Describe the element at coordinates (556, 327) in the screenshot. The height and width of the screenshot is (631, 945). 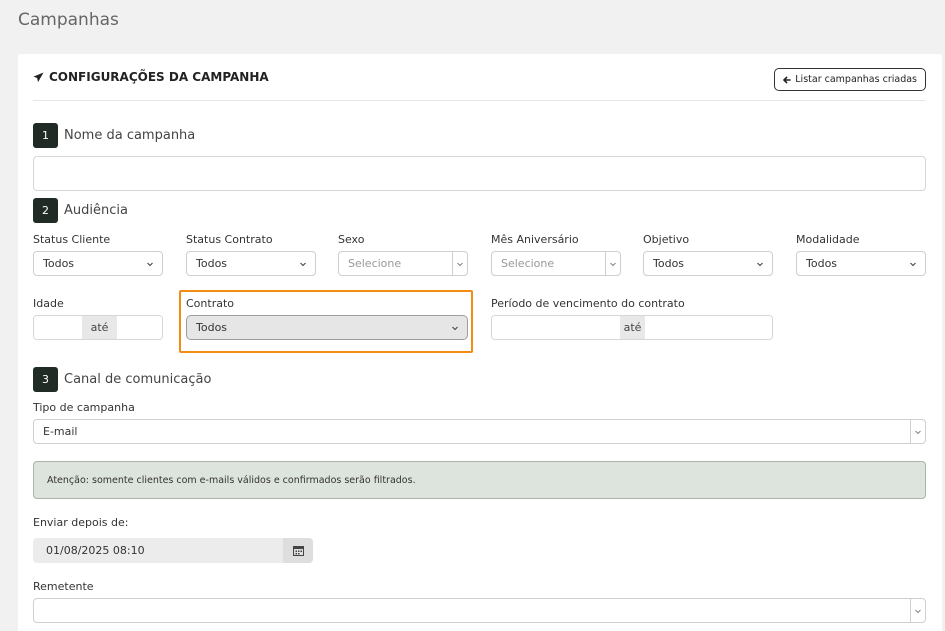
I see `periodo-start-input` at that location.